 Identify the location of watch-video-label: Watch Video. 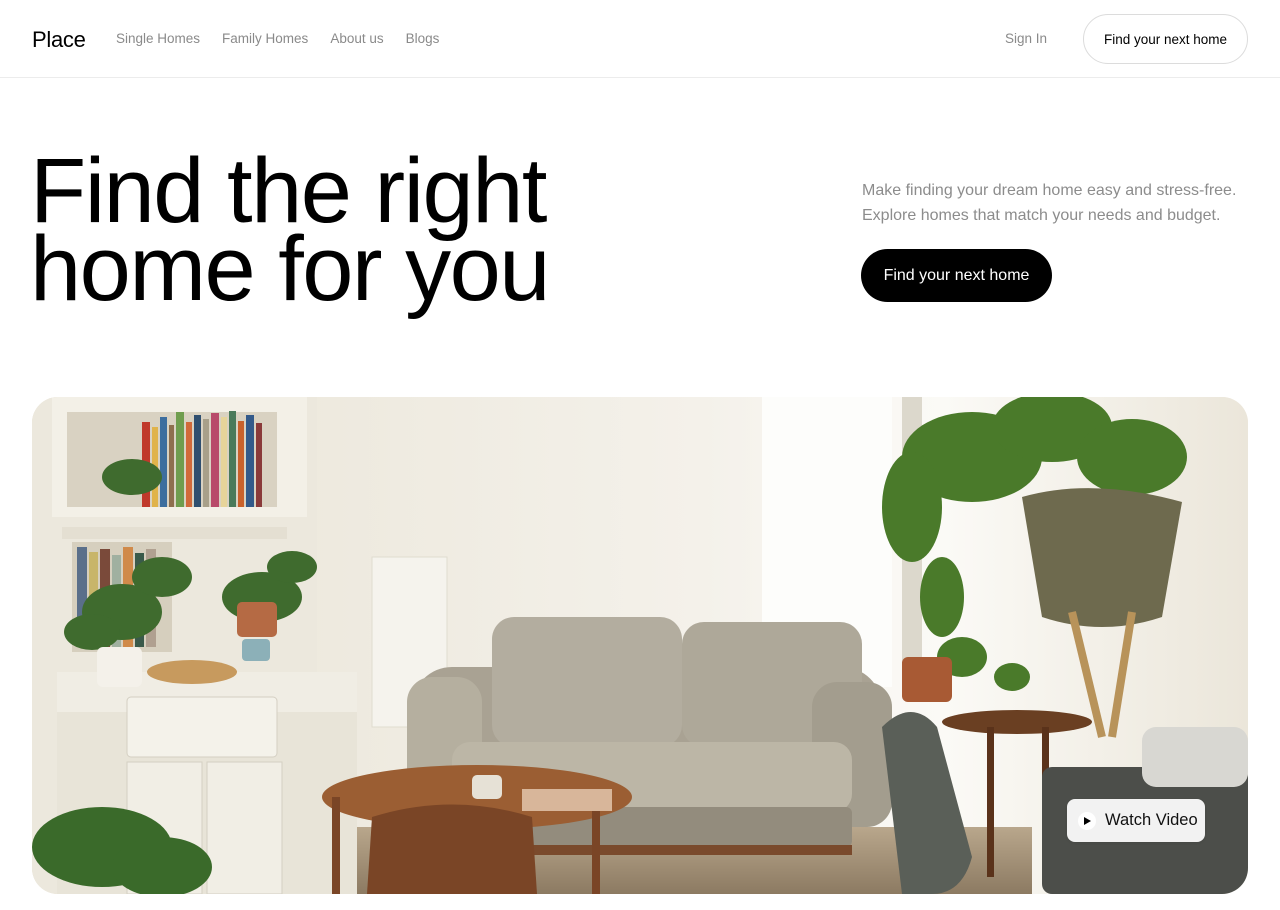
(1151, 820).